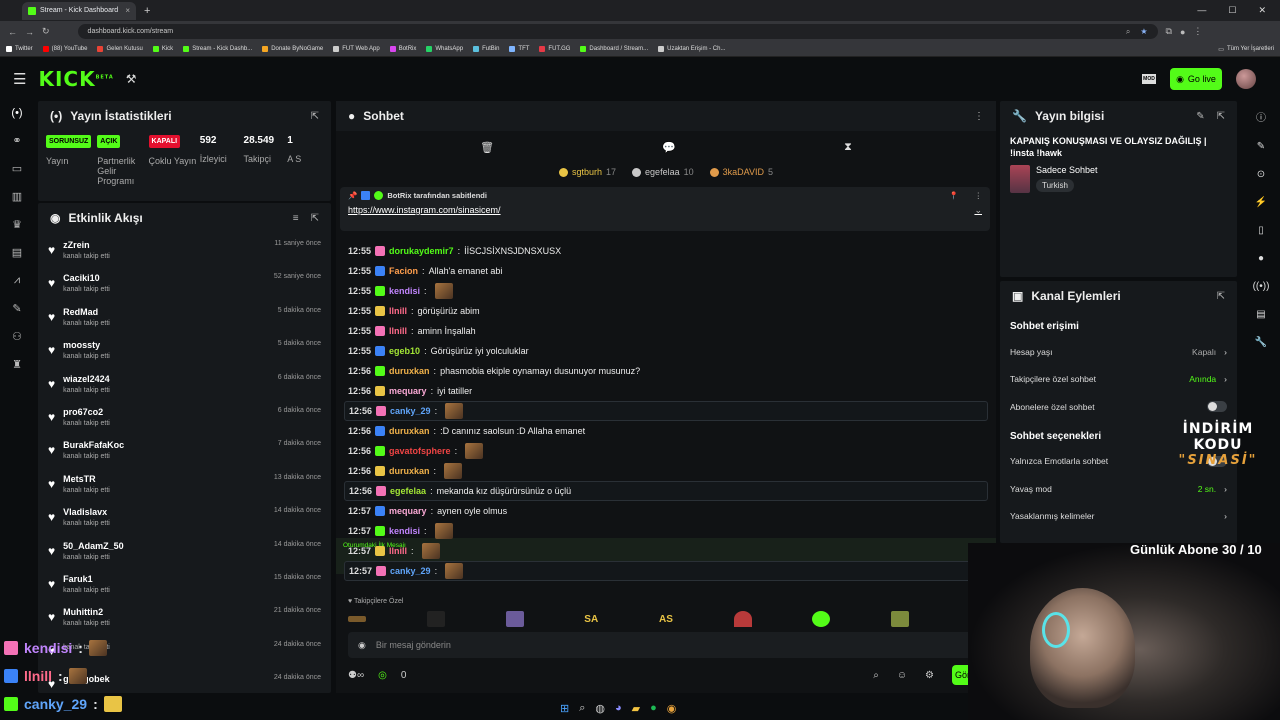 The image size is (1280, 720). I want to click on chrome-icon: ◉, so click(672, 708).